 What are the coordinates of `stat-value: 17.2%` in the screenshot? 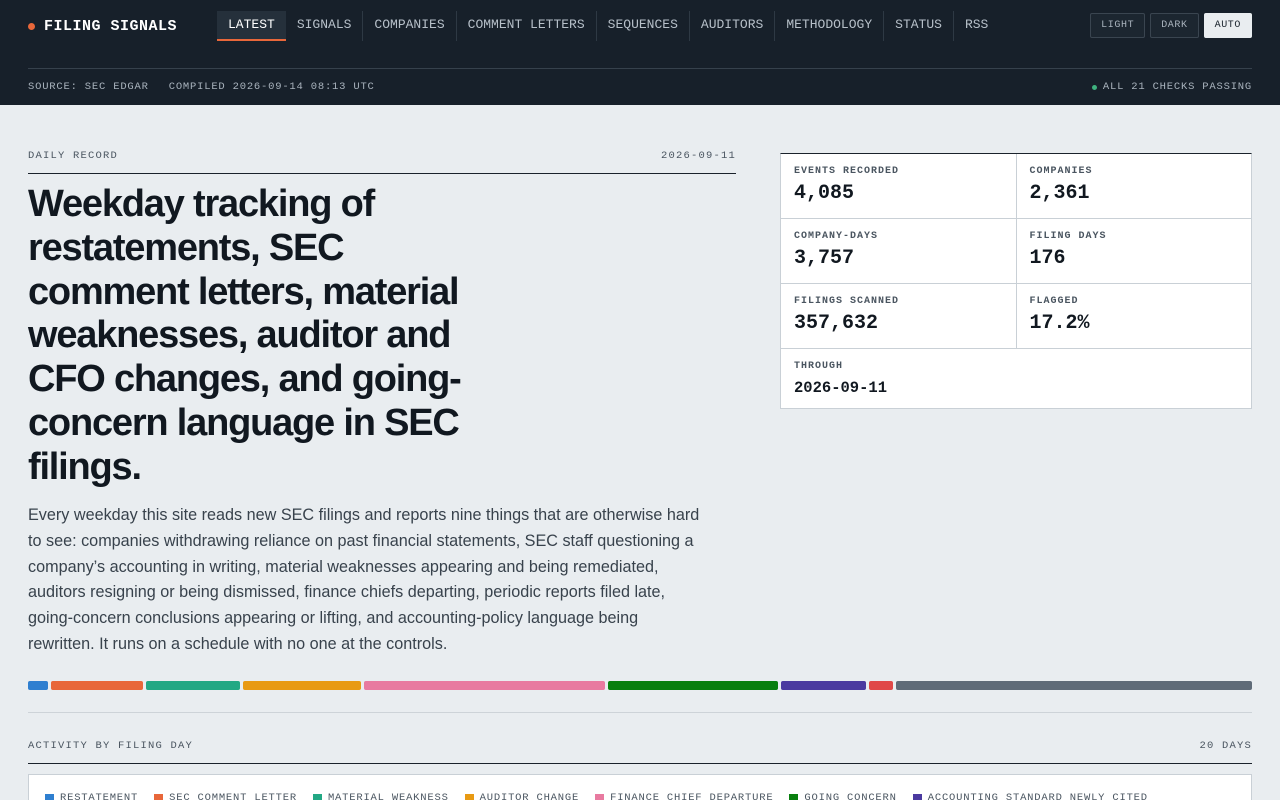 It's located at (1059, 323).